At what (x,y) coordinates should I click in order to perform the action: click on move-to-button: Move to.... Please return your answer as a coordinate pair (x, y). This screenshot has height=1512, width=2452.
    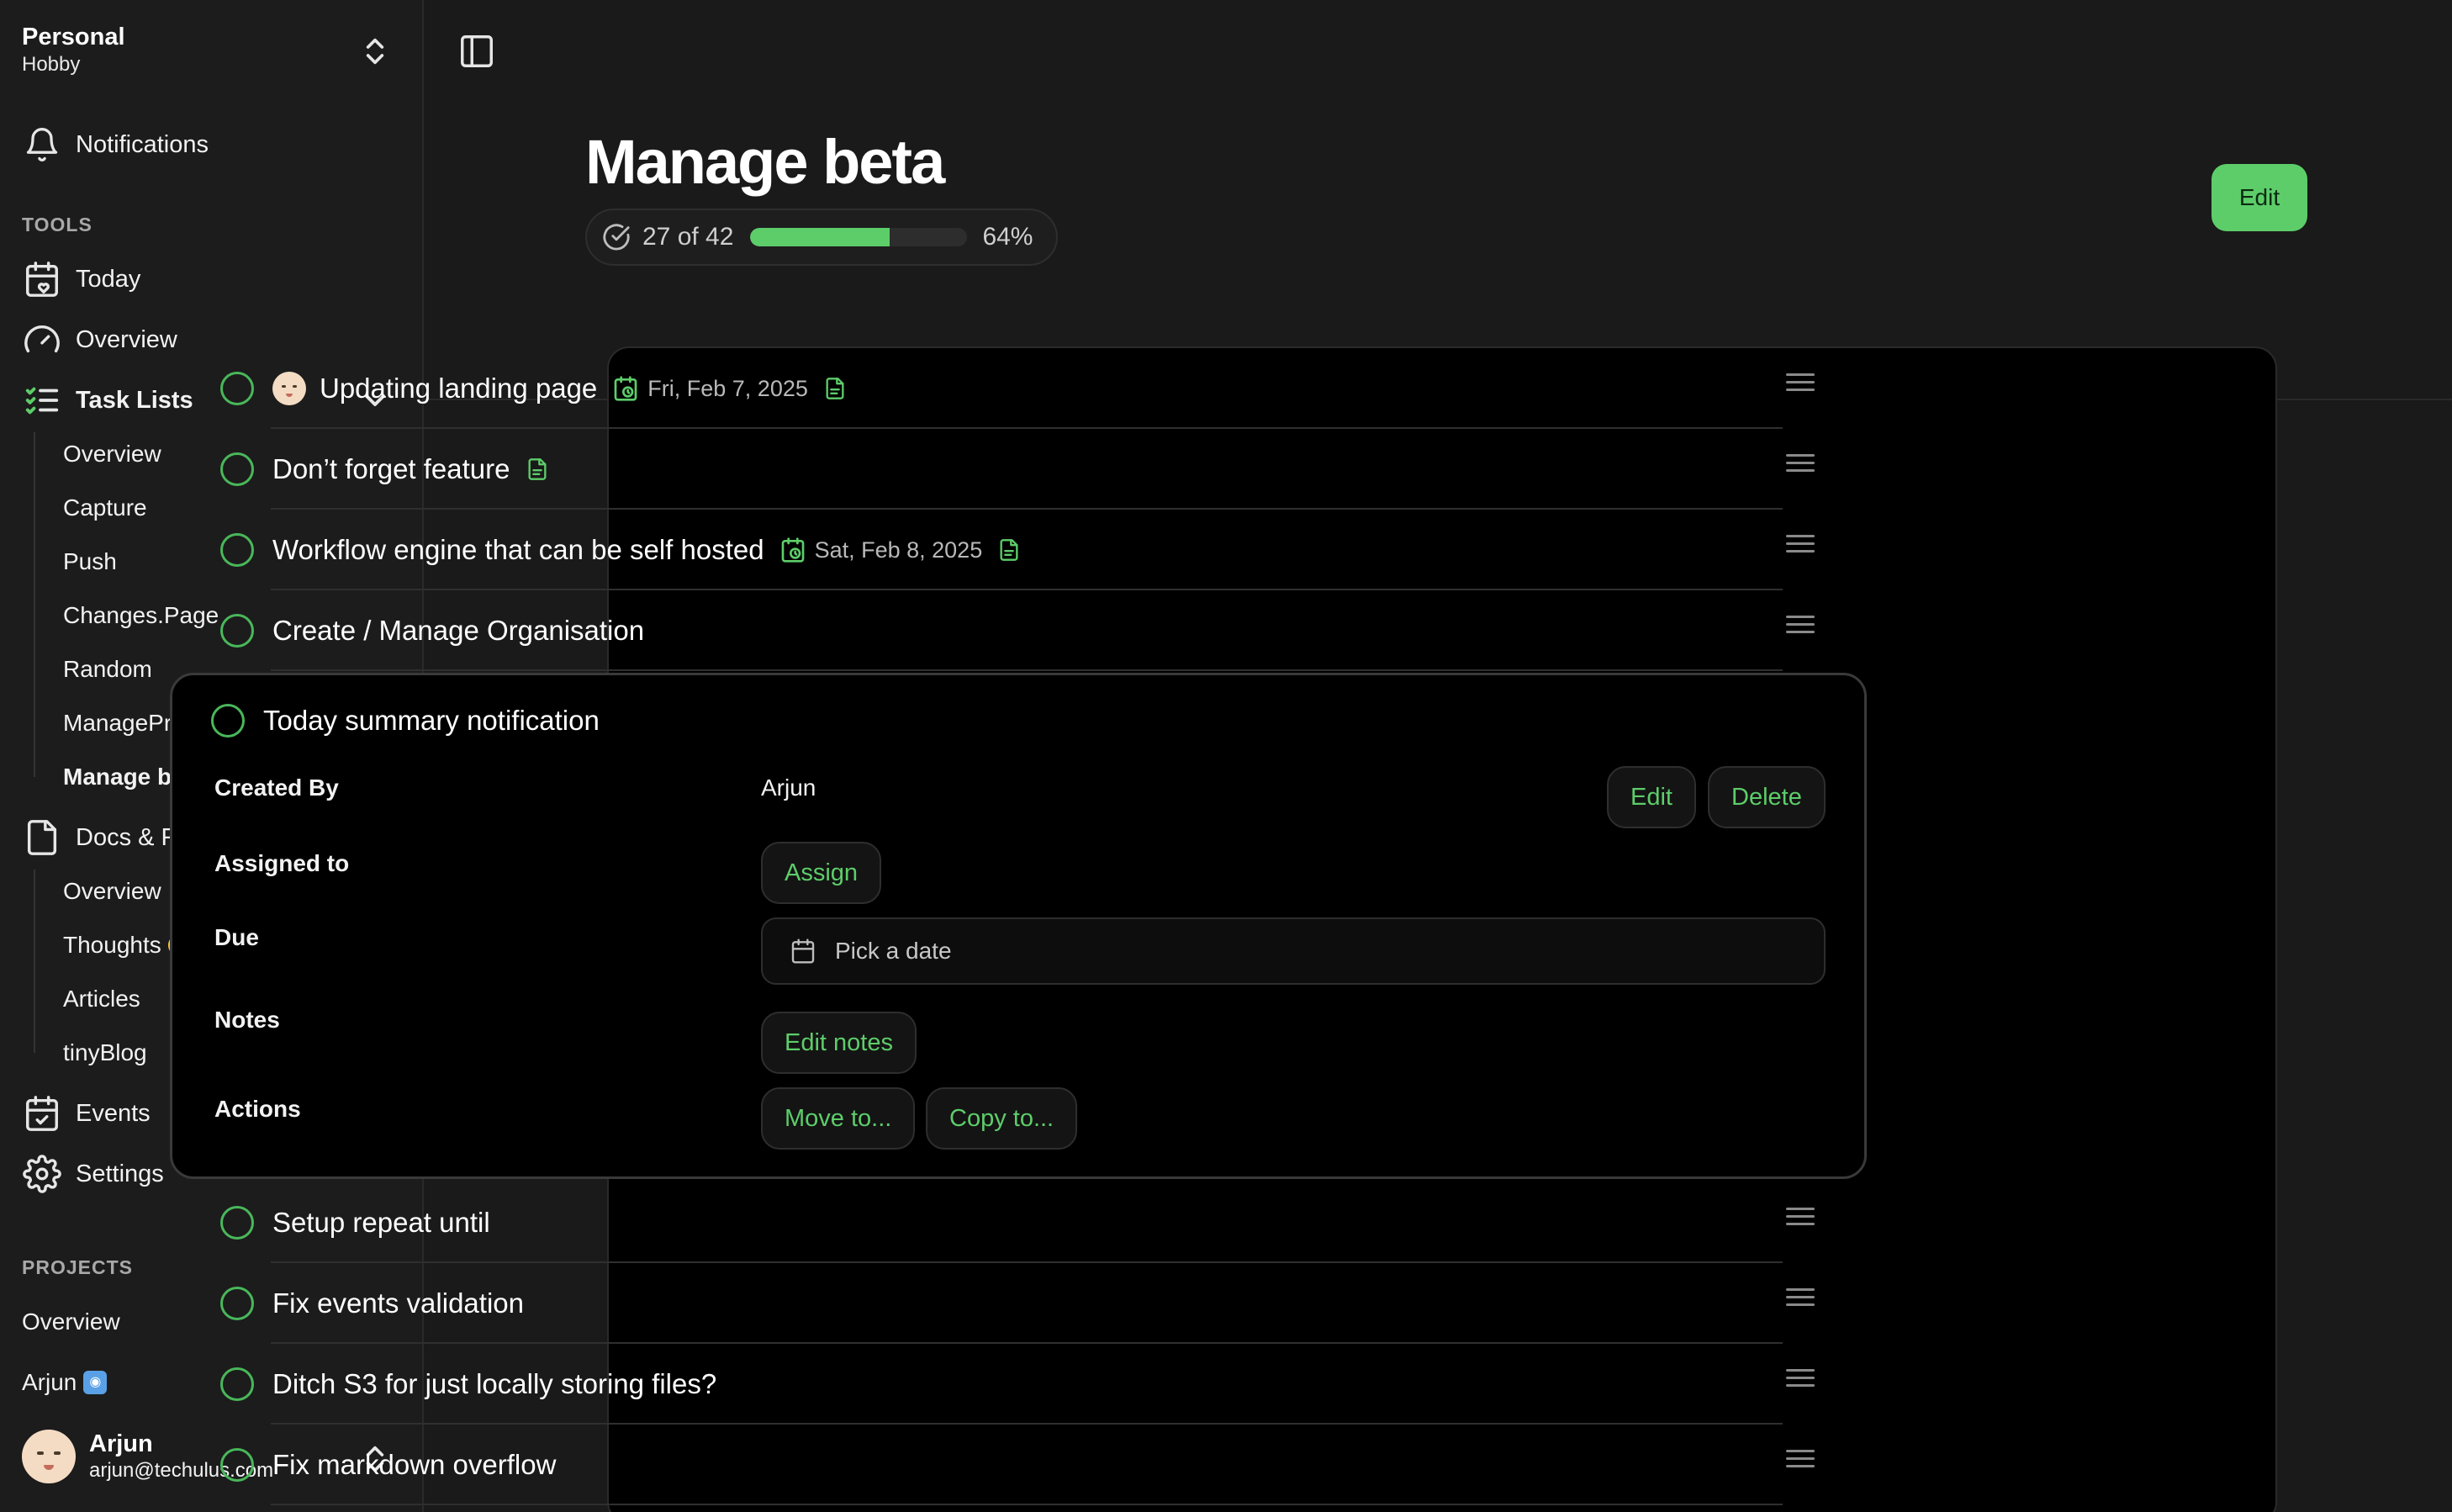
    Looking at the image, I should click on (838, 1118).